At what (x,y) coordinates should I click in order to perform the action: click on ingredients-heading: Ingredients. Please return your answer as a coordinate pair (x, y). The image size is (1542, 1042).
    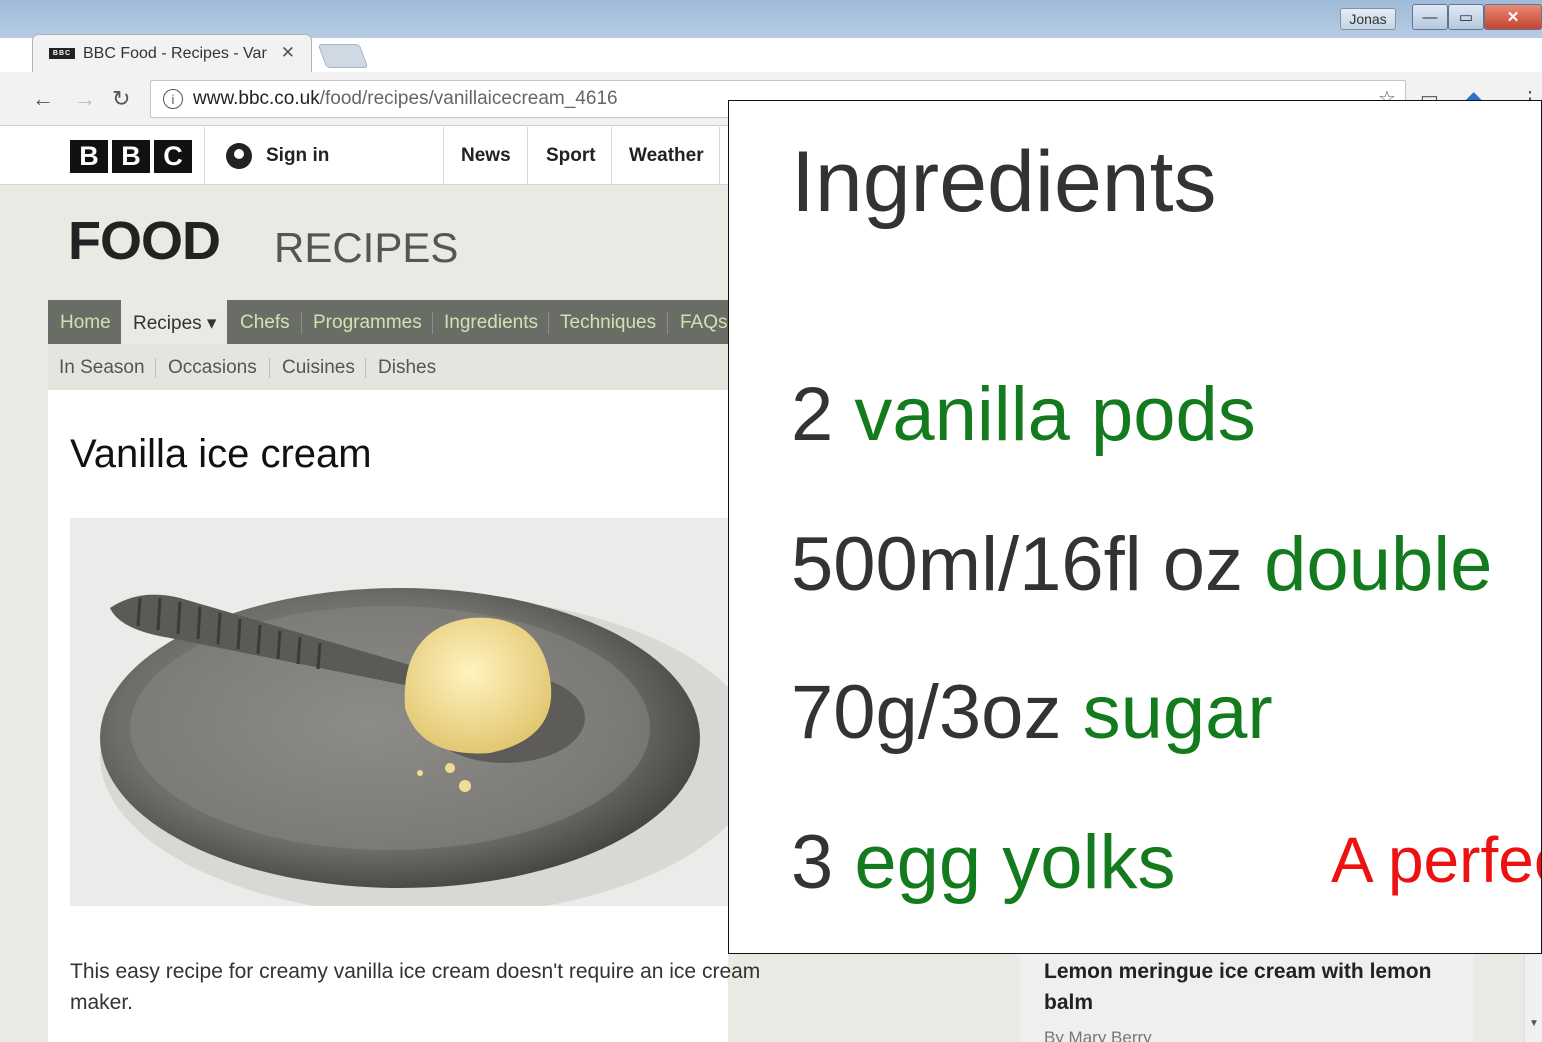
    Looking at the image, I should click on (1004, 182).